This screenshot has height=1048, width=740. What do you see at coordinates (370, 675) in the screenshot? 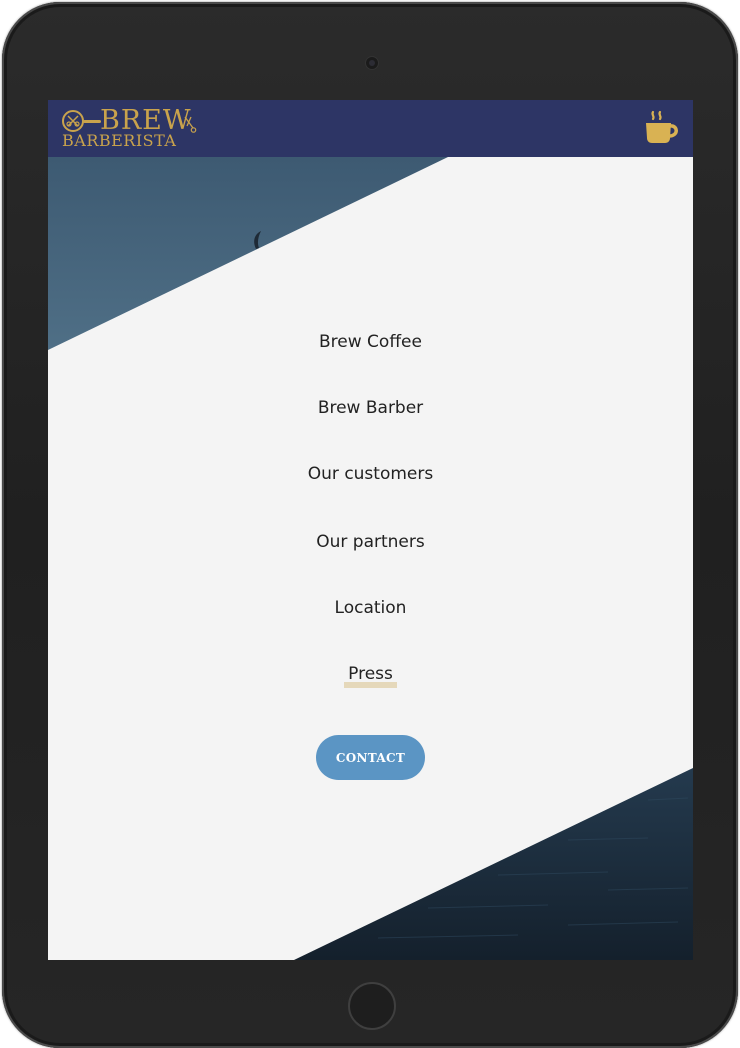
I see `nav-item-press: Press` at bounding box center [370, 675].